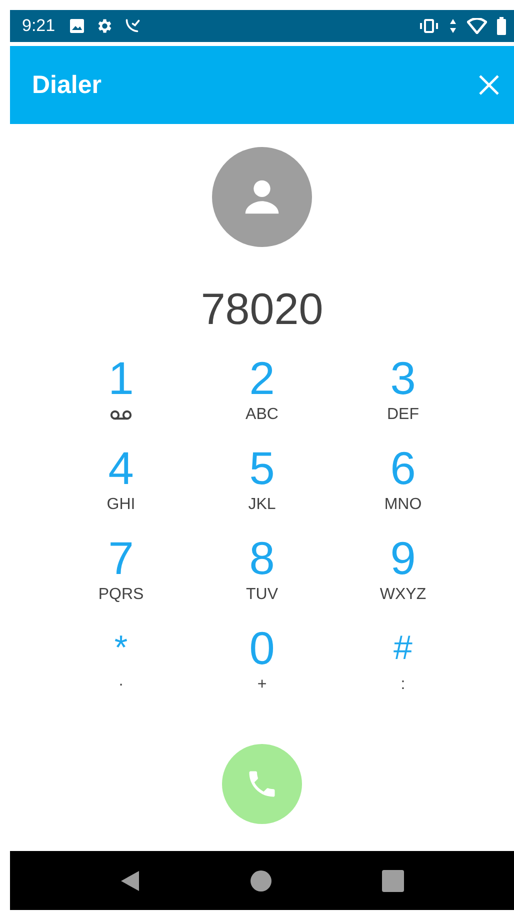 The height and width of the screenshot is (913, 514). Describe the element at coordinates (403, 570) in the screenshot. I see `dial-key: 9 WXYZ` at that location.